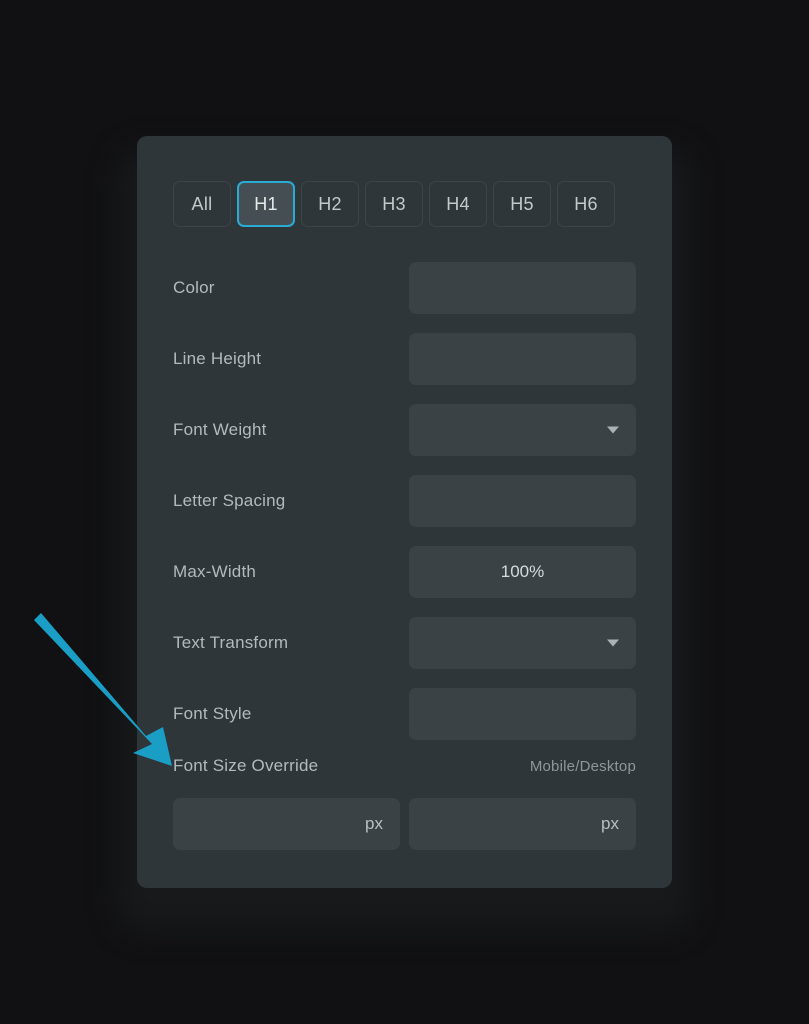 The image size is (809, 1024). What do you see at coordinates (286, 824) in the screenshot?
I see `font-size-mobile-input: px` at bounding box center [286, 824].